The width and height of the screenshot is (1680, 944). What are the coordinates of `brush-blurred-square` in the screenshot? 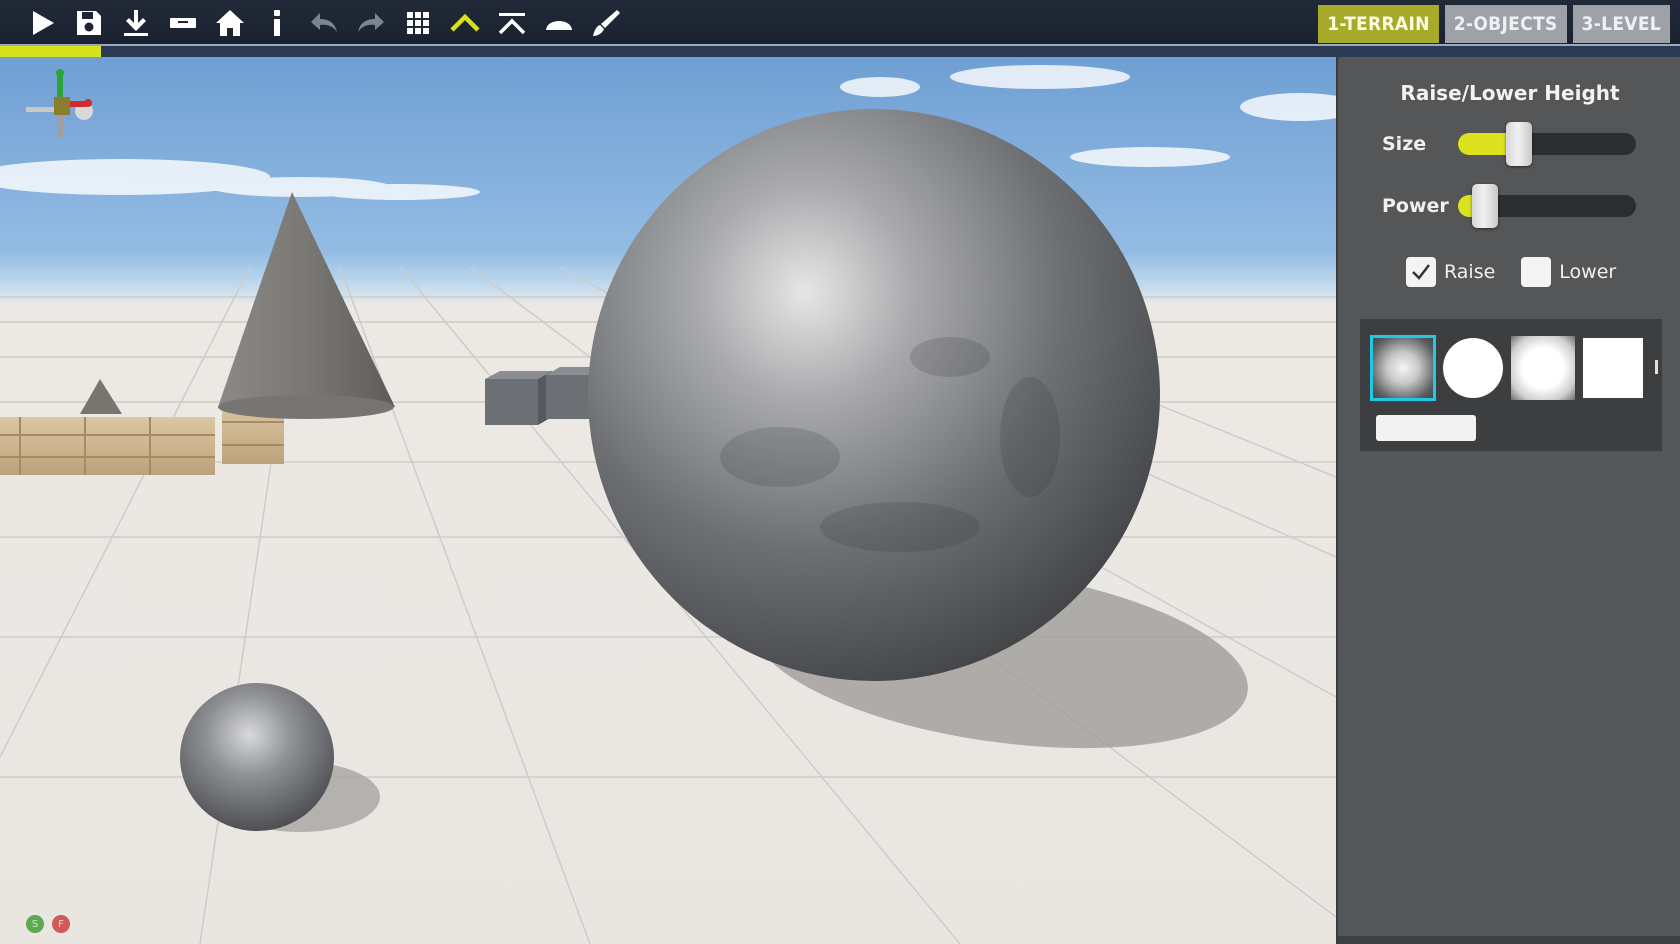 It's located at (1543, 368).